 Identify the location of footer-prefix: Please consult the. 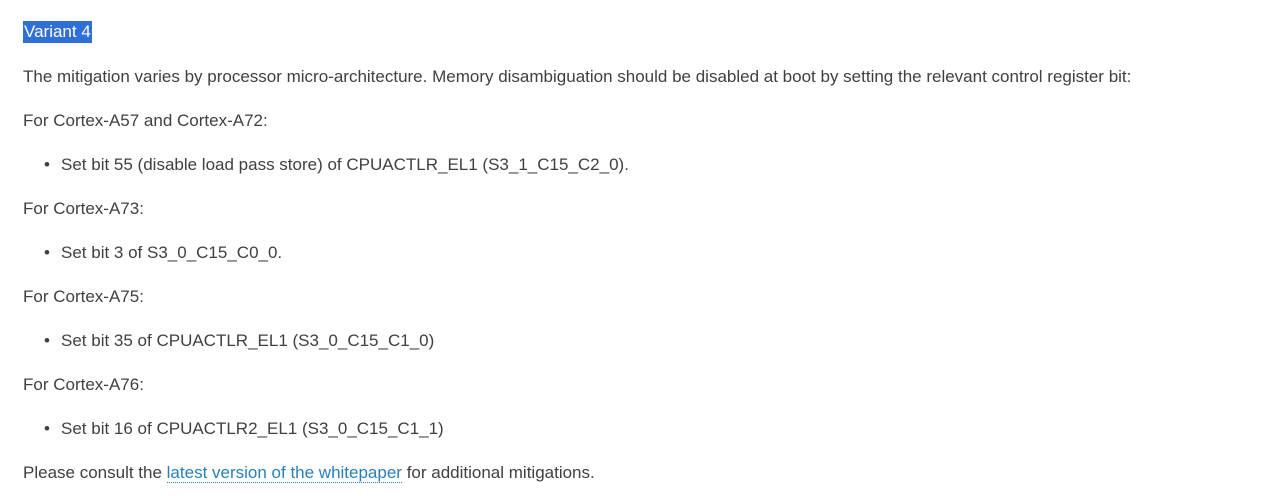
(95, 472).